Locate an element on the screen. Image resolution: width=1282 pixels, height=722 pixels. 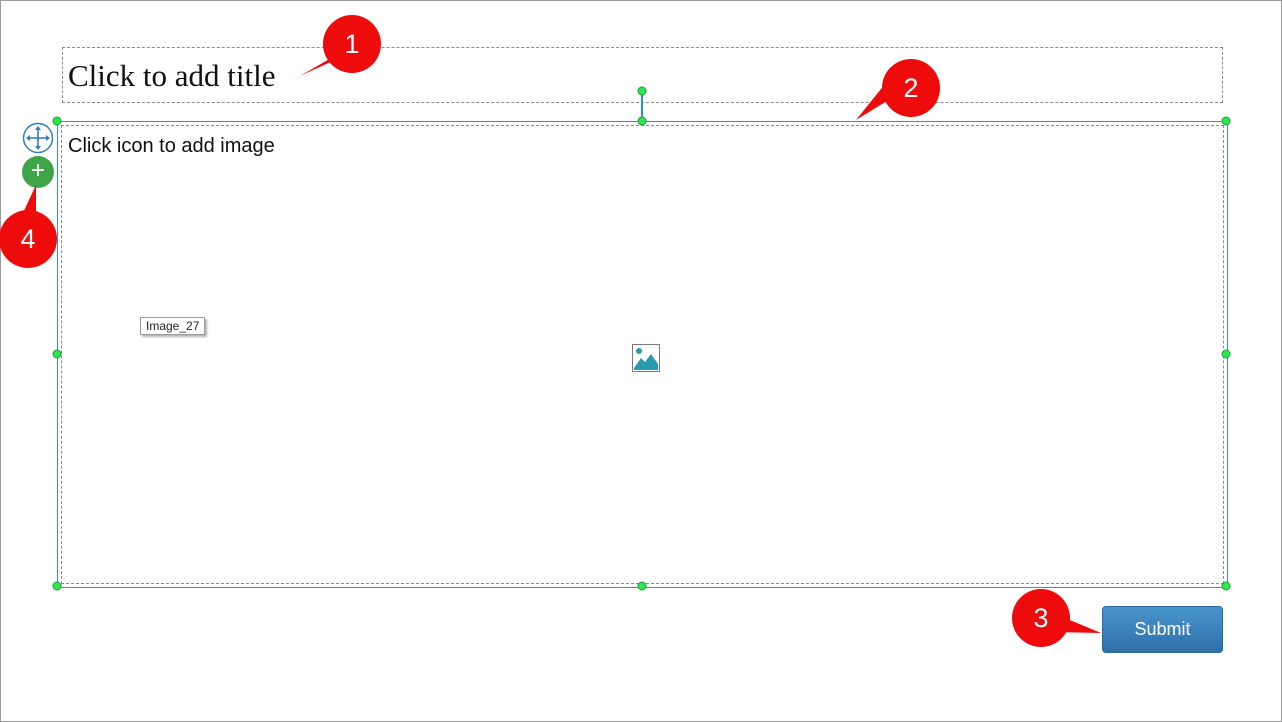
plus-icon: + is located at coordinates (37, 170).